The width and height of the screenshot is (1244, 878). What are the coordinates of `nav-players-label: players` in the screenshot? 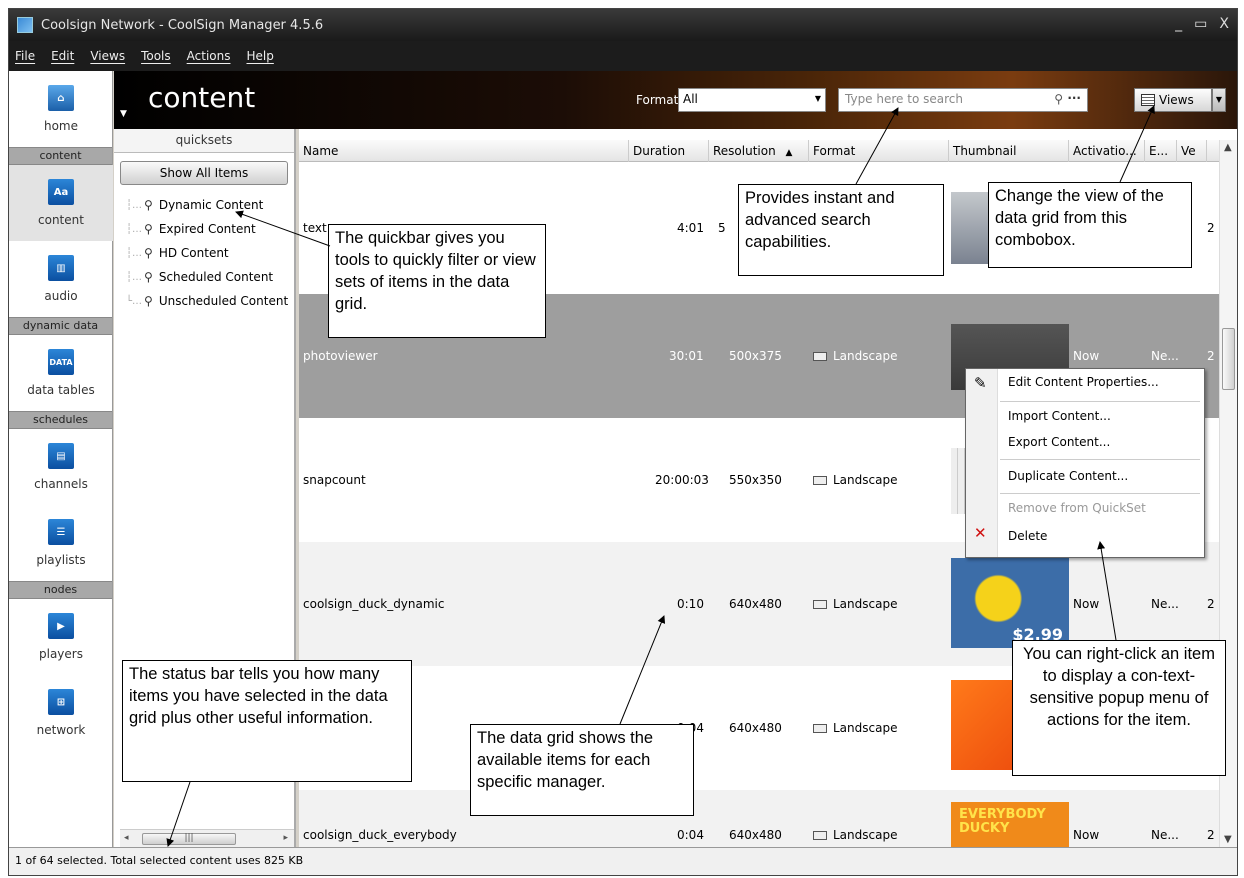 It's located at (61, 654).